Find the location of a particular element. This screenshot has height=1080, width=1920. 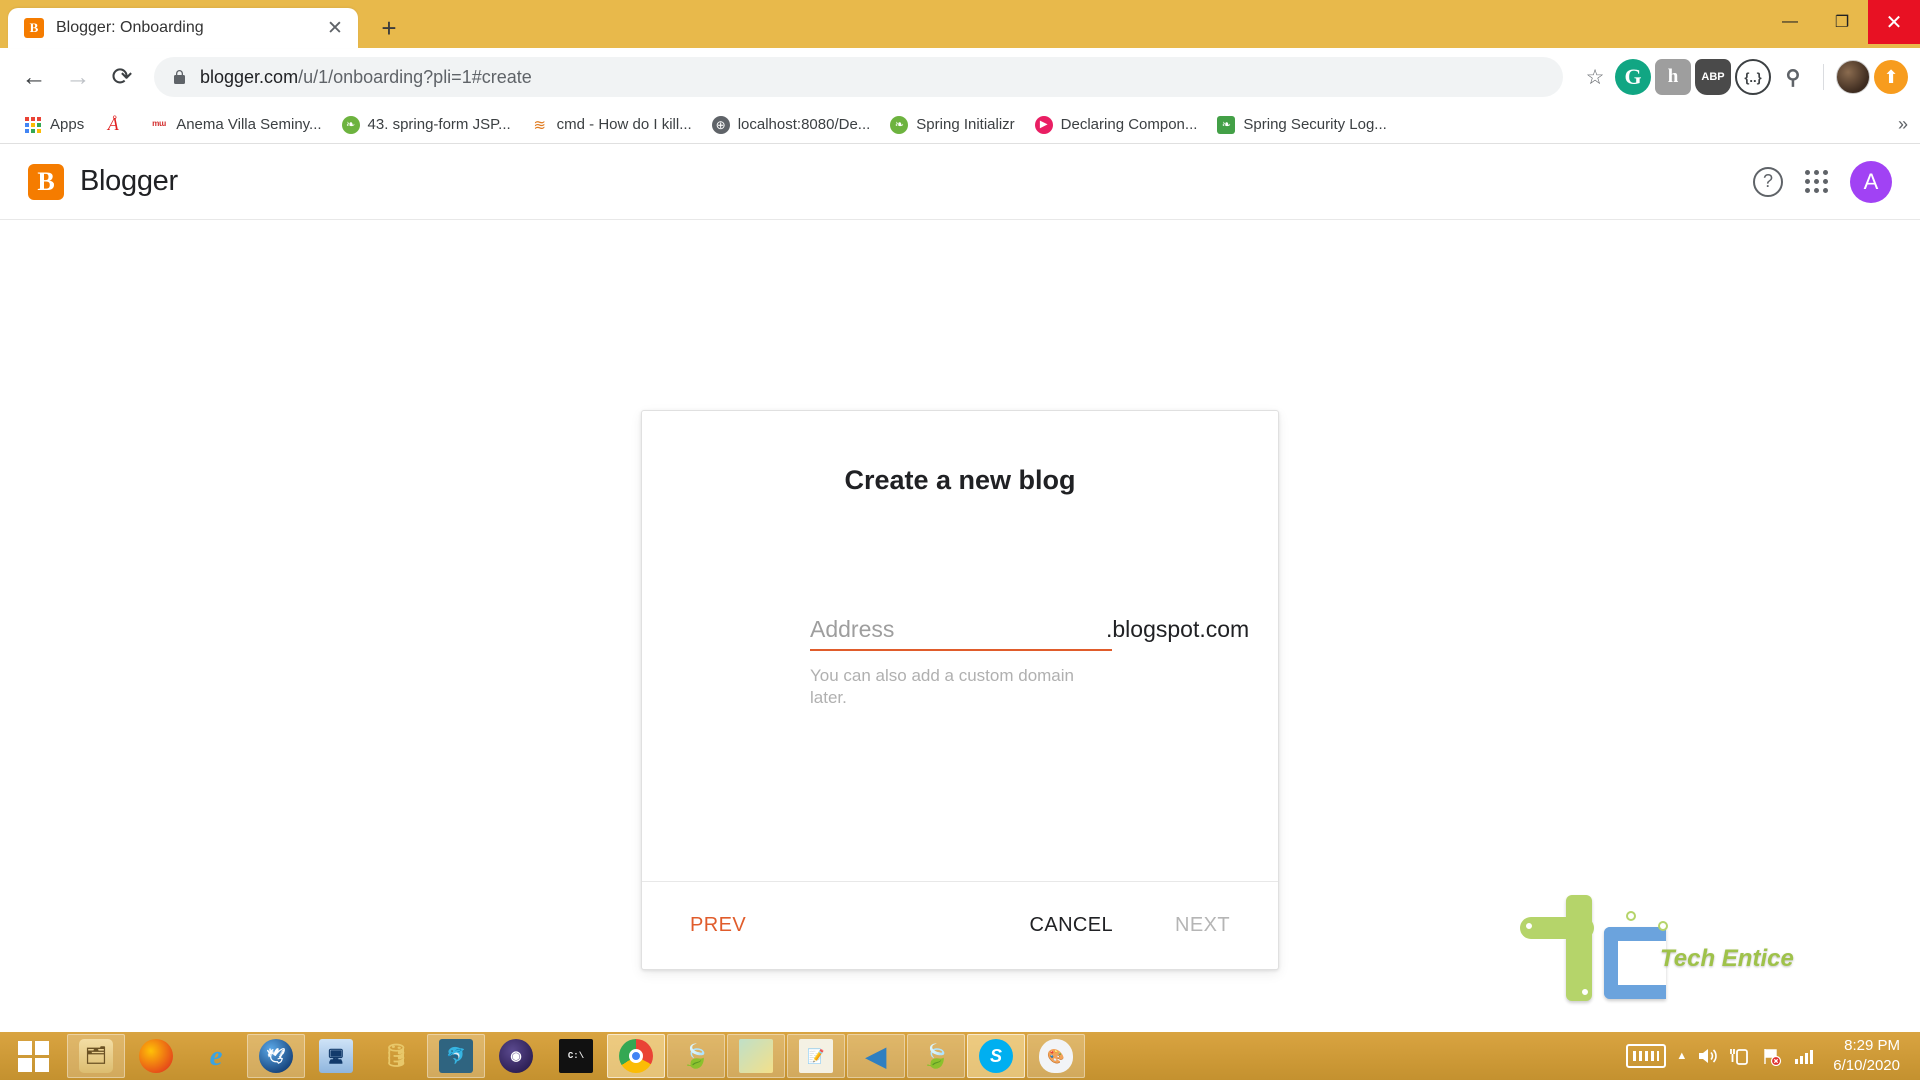

json-viewer-extension-icon: {..} is located at coordinates (1753, 77).